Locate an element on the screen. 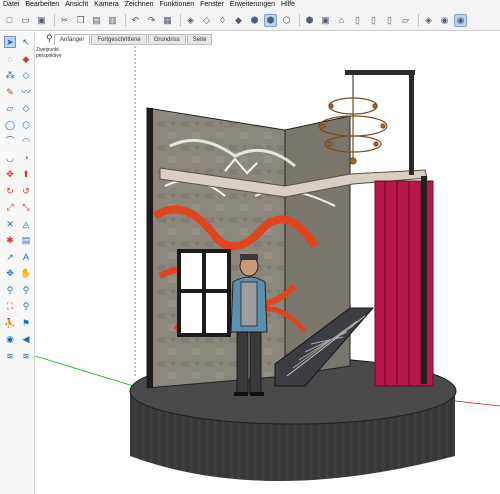 Image resolution: width=500 pixels, height=494 pixels. pan-icon: ✋ is located at coordinates (26, 273).